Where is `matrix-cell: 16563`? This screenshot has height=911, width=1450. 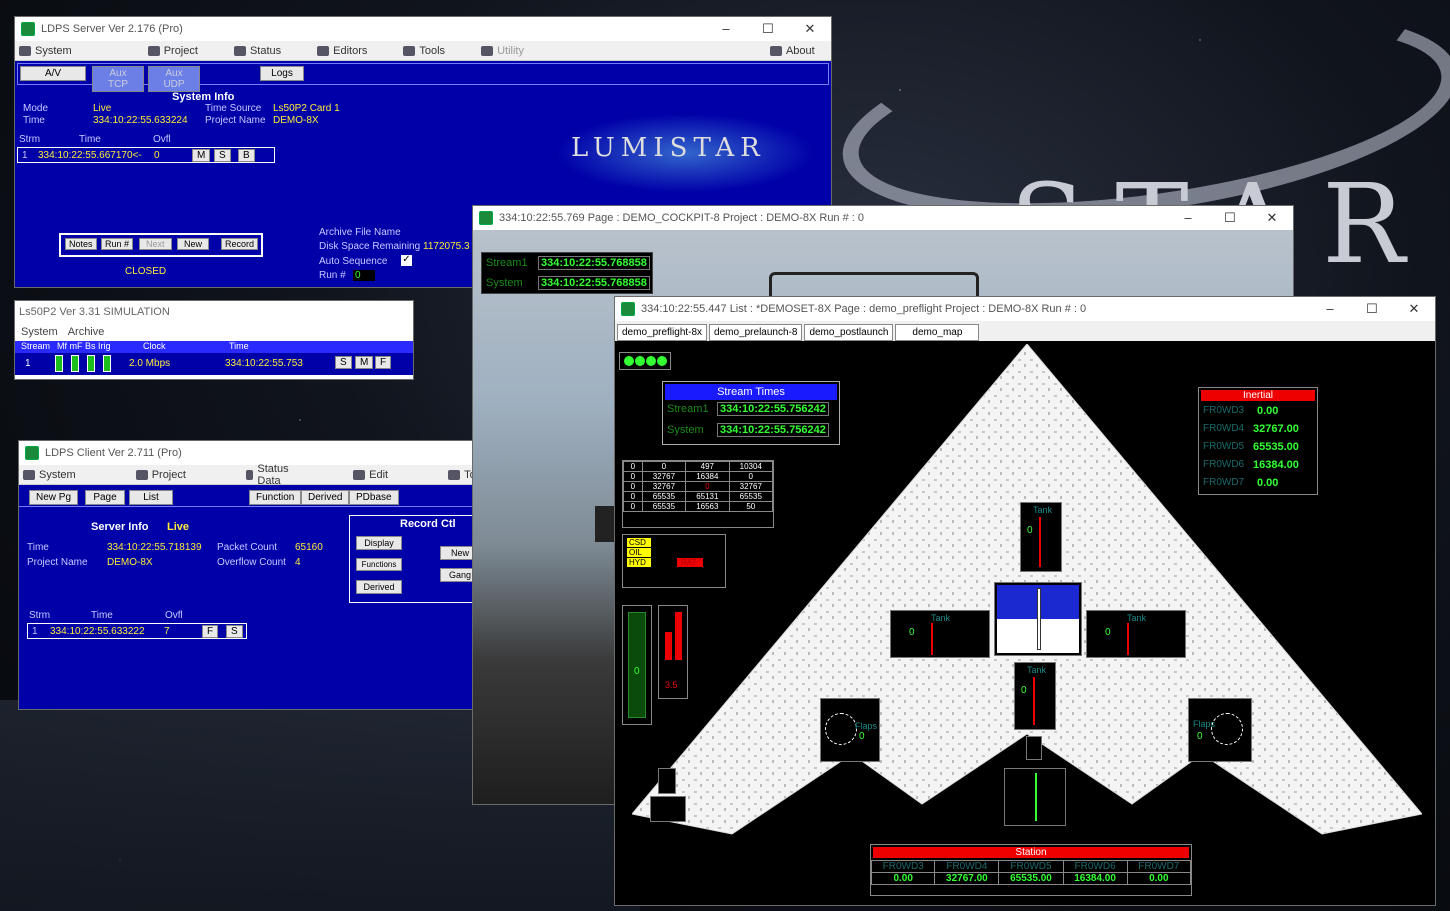 matrix-cell: 16563 is located at coordinates (707, 506).